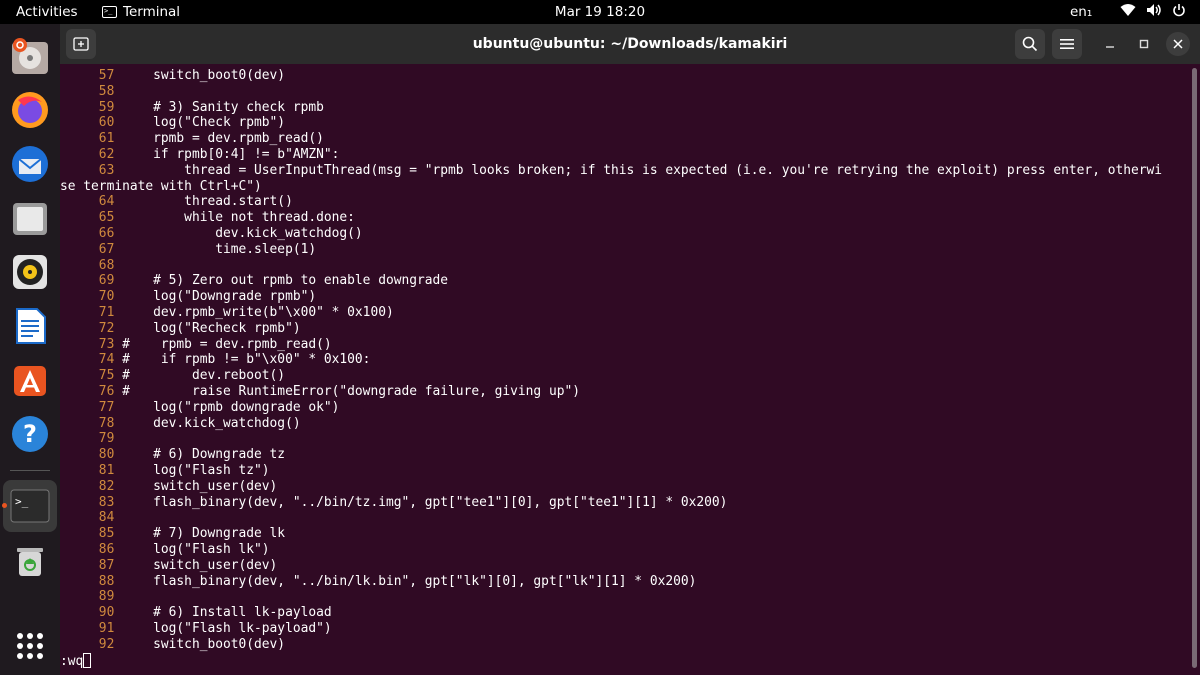  I want to click on code-line: 58, so click(91, 92).